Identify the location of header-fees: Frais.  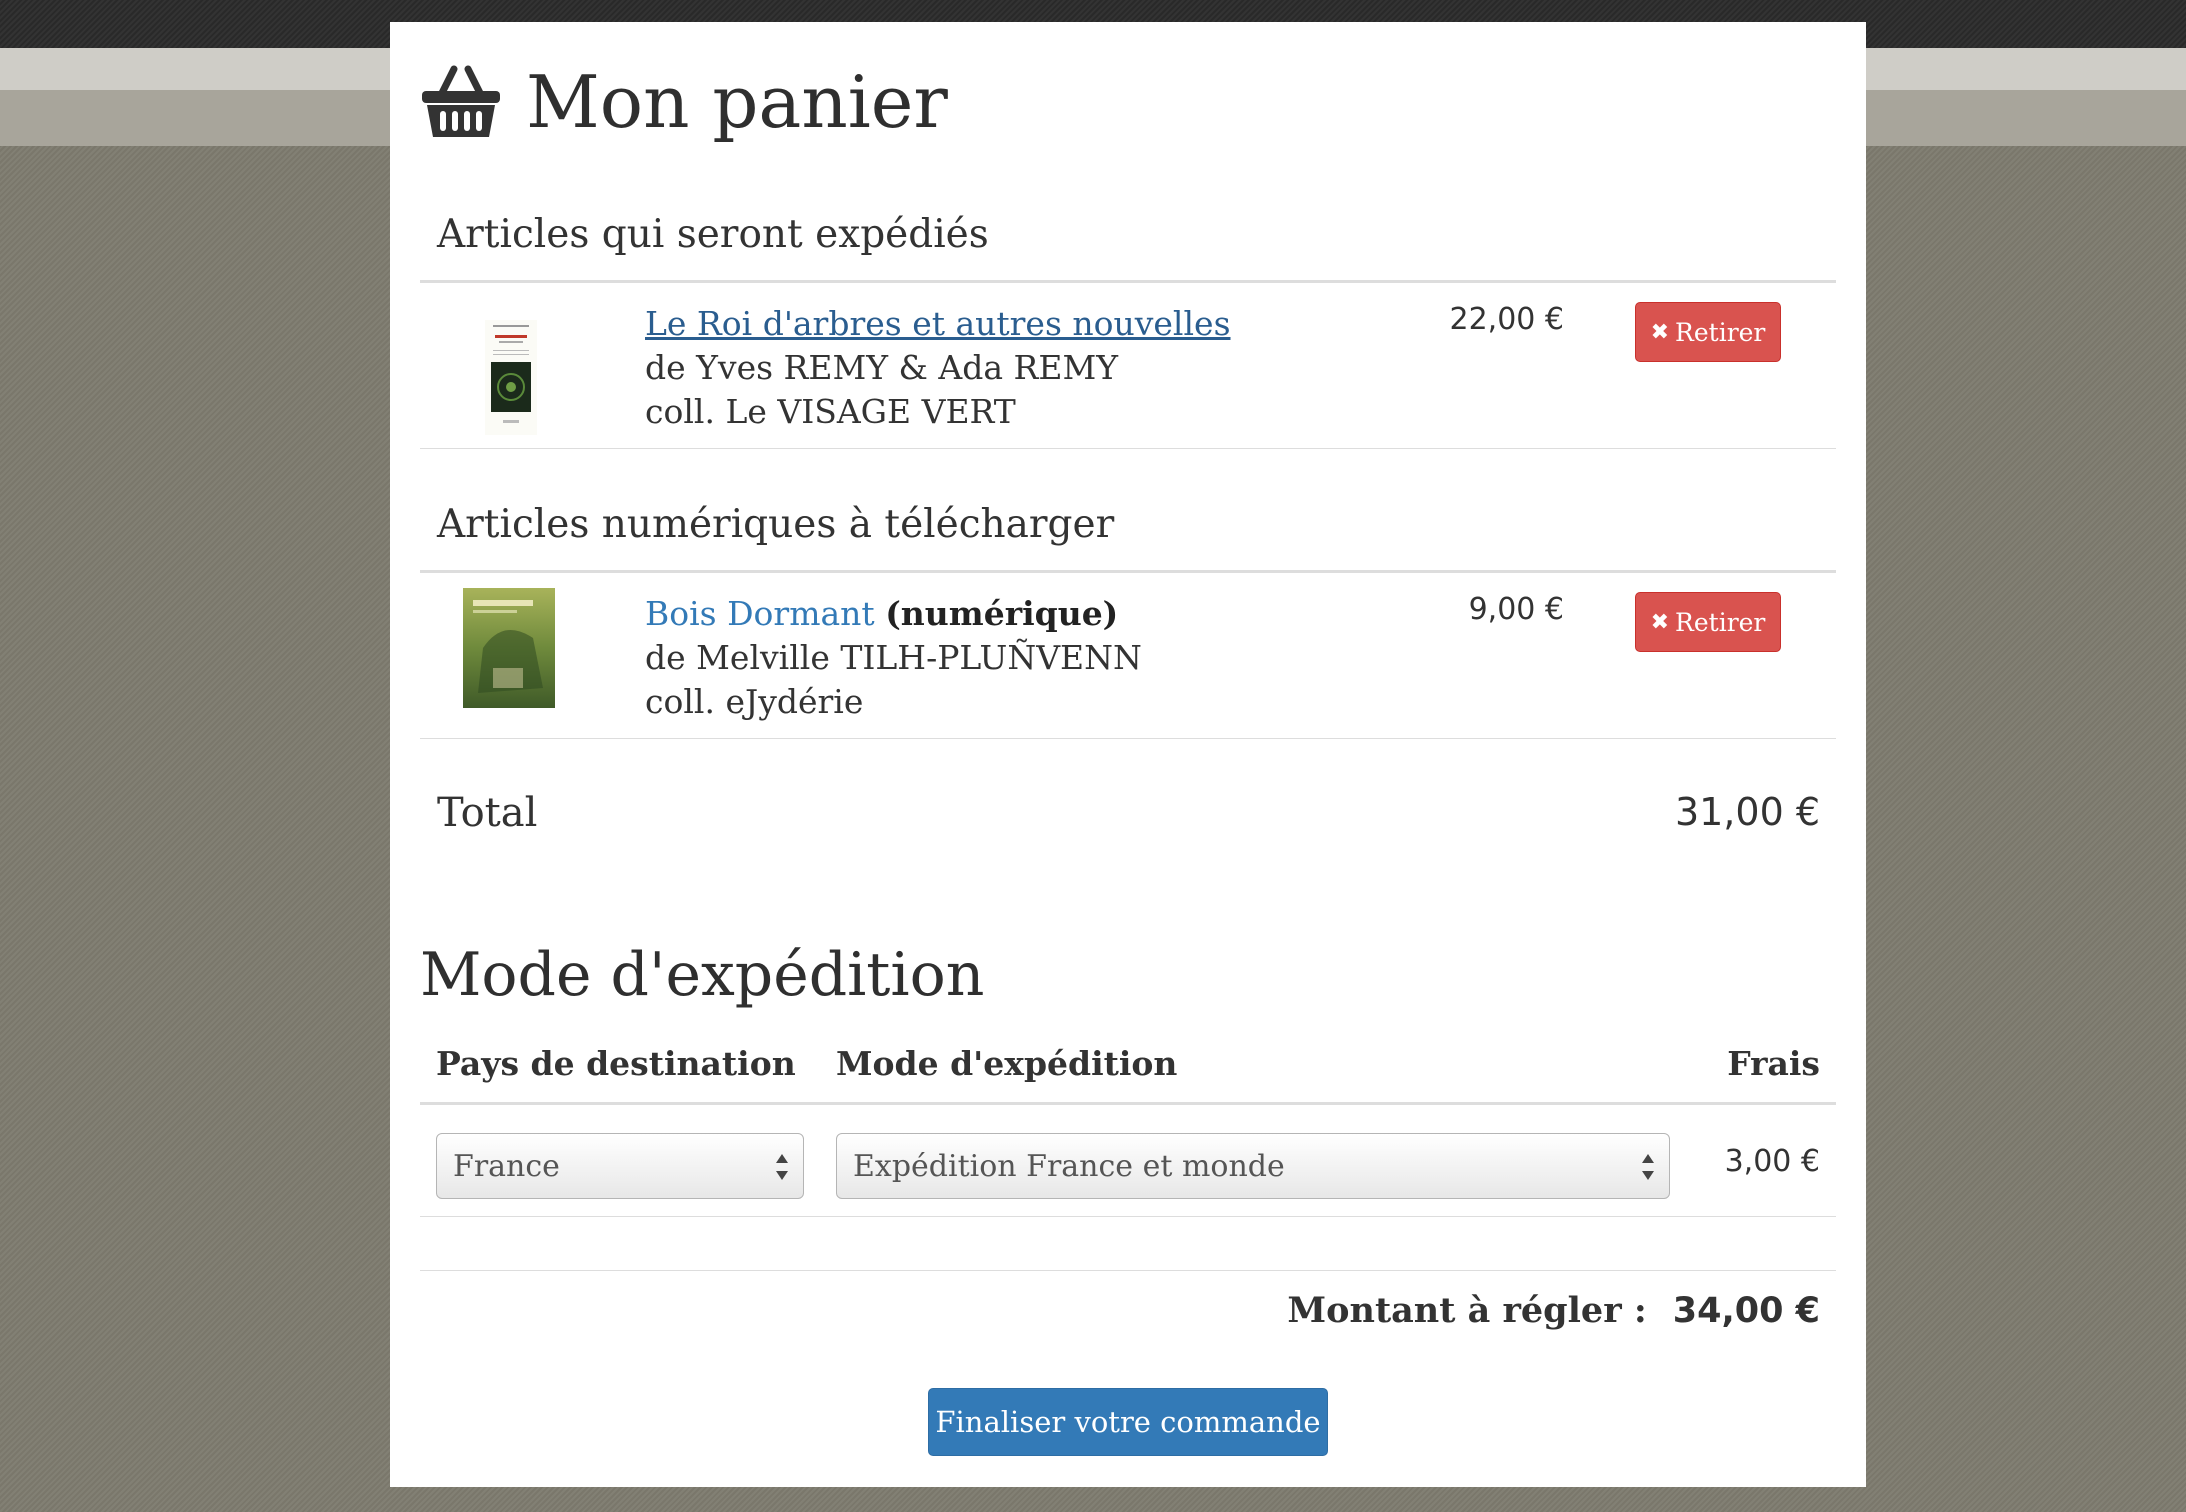
(1773, 1063).